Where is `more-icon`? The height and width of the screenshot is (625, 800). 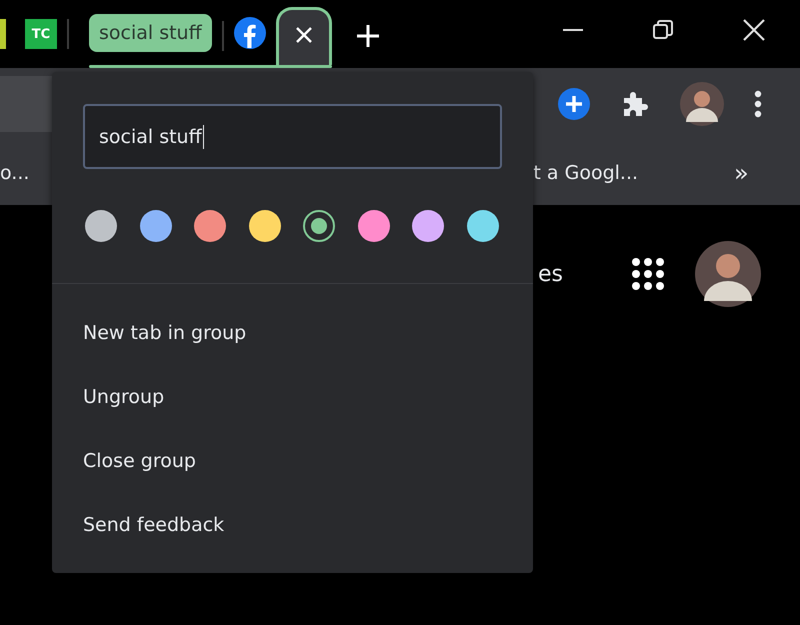
more-icon is located at coordinates (758, 104).